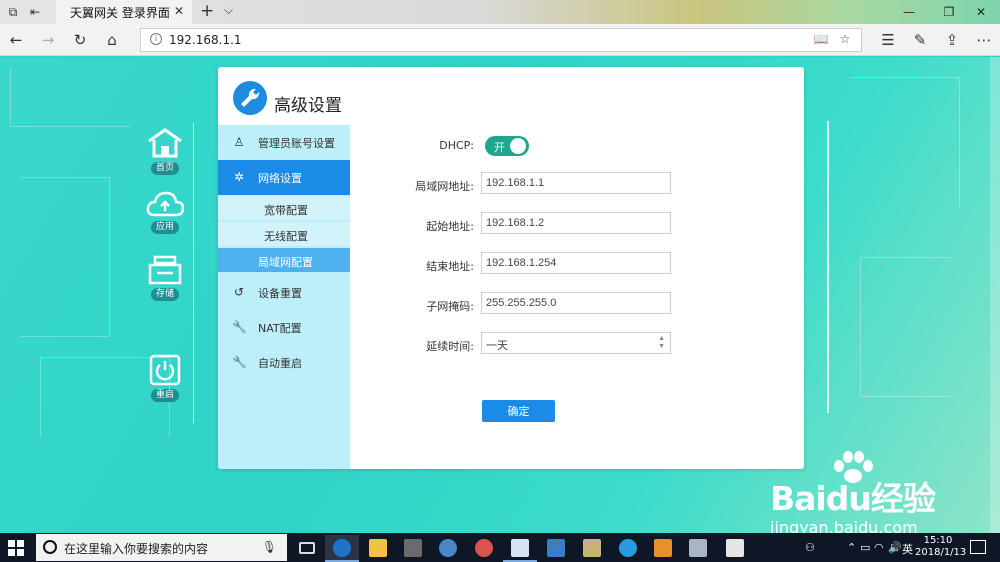  What do you see at coordinates (165, 270) in the screenshot?
I see `storage-icon` at bounding box center [165, 270].